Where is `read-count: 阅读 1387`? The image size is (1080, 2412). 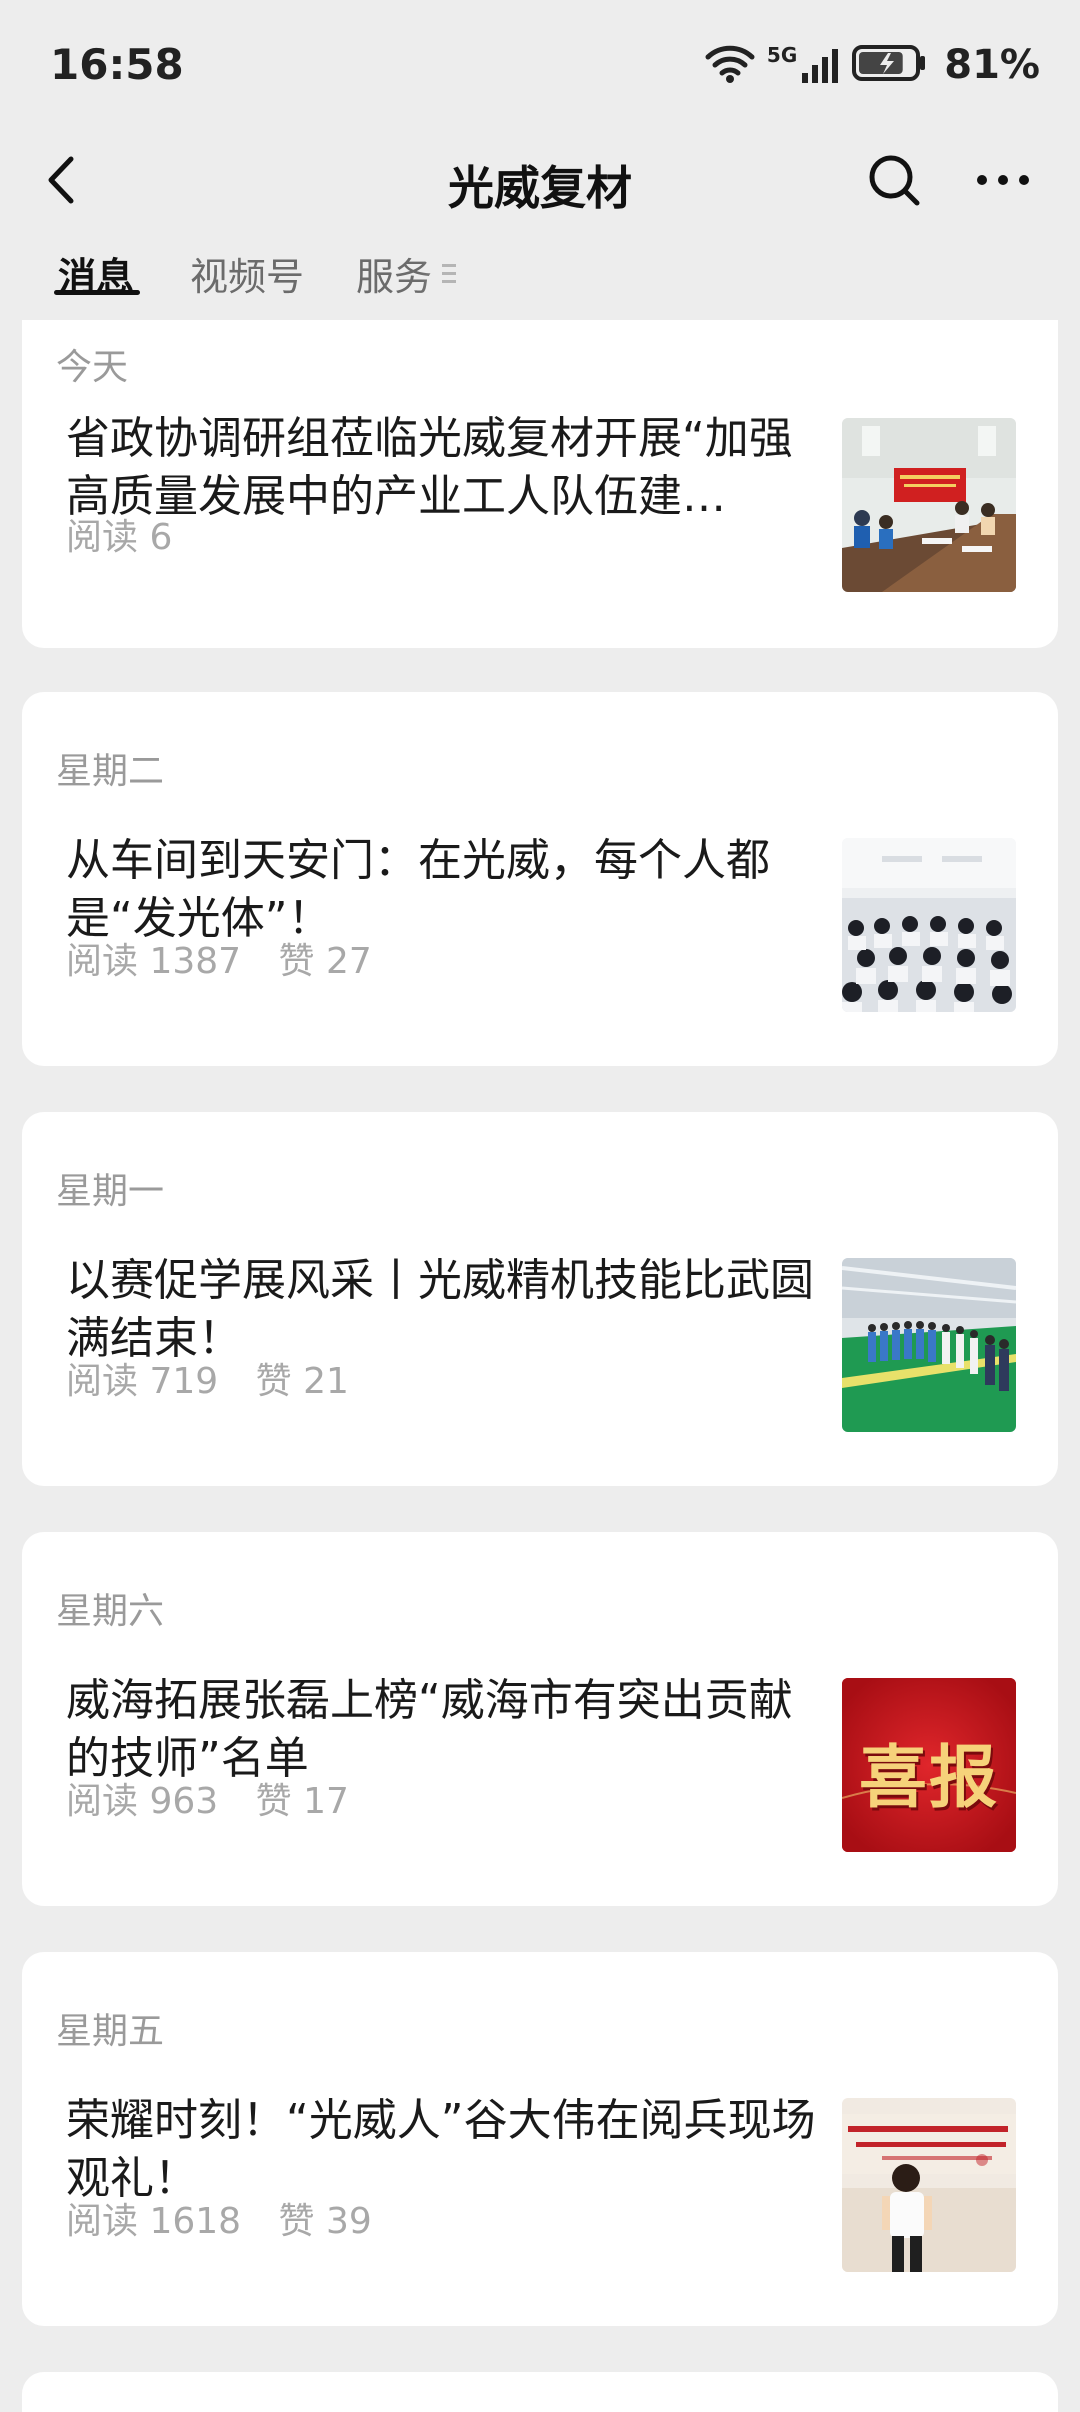 read-count: 阅读 1387 is located at coordinates (154, 961).